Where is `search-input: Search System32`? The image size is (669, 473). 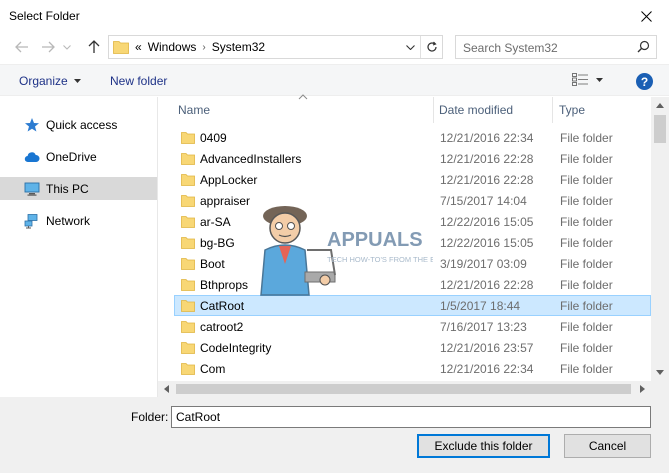
search-input: Search System32 is located at coordinates (556, 47).